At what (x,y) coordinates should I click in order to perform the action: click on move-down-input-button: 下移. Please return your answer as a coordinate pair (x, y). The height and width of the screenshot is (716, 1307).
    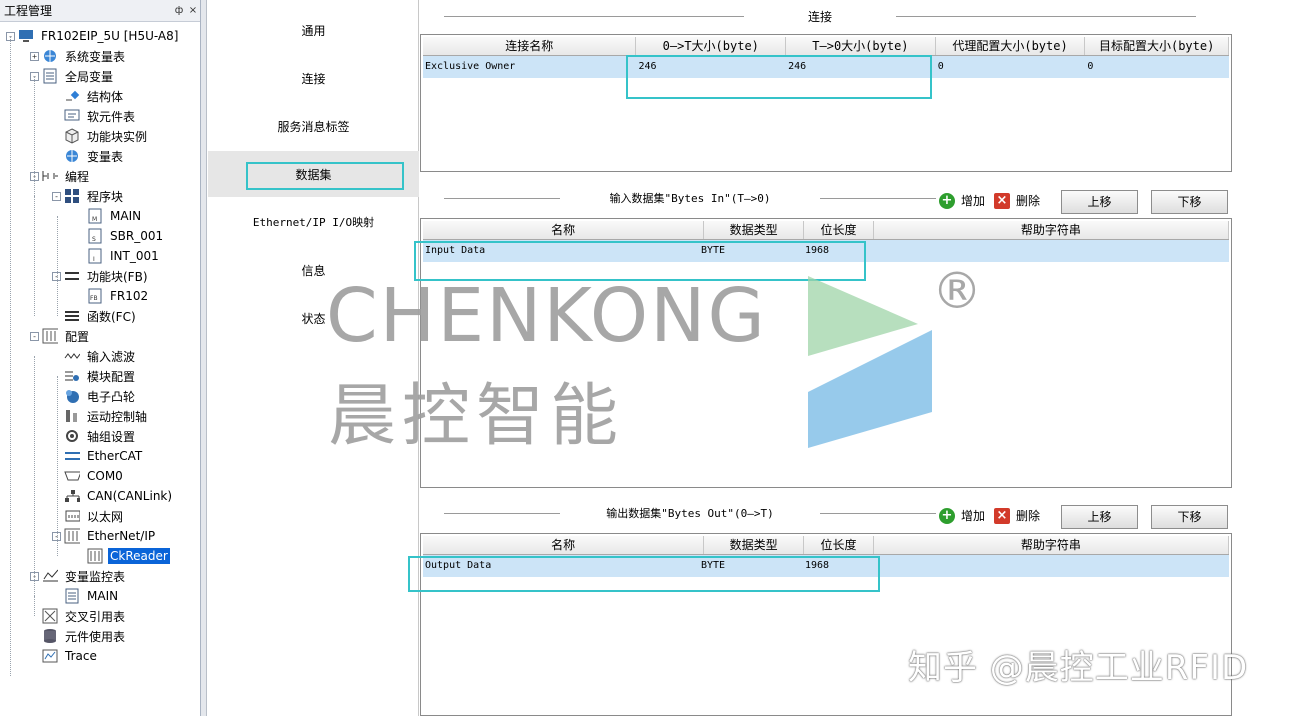
    Looking at the image, I should click on (1189, 202).